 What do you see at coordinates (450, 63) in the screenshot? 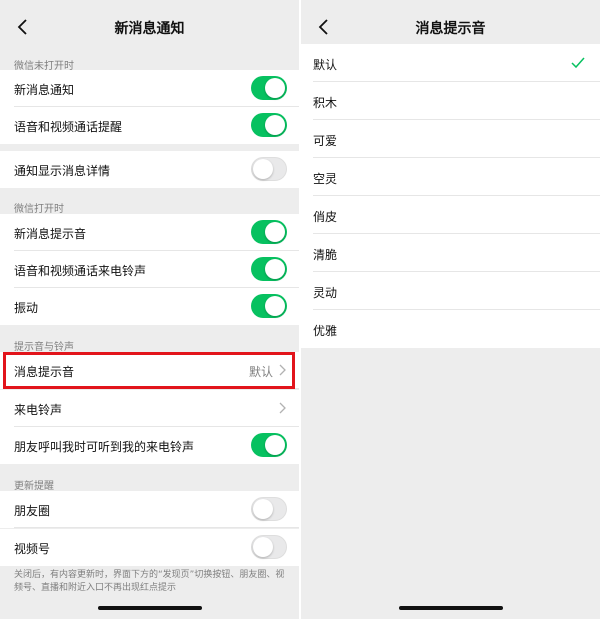
I see `tone-option: 默认` at bounding box center [450, 63].